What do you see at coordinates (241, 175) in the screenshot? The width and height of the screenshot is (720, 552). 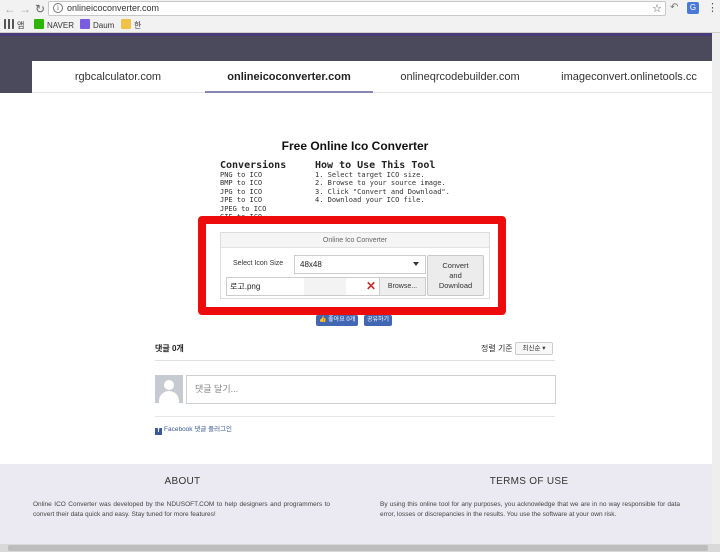 I see `list-item: PNG to ICO` at bounding box center [241, 175].